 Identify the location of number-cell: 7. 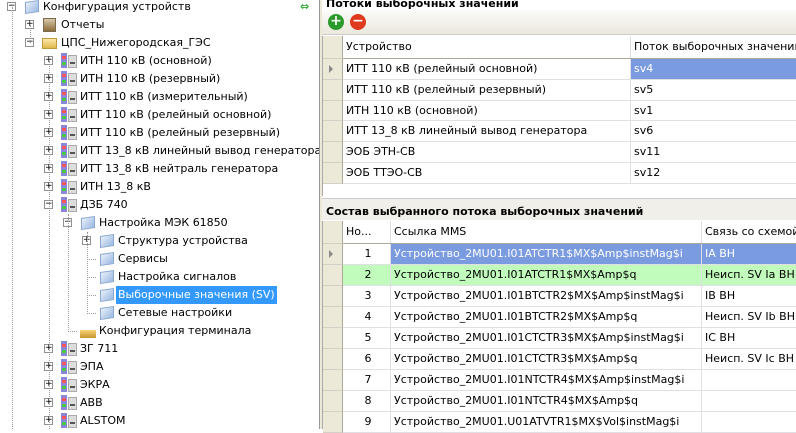
(367, 380).